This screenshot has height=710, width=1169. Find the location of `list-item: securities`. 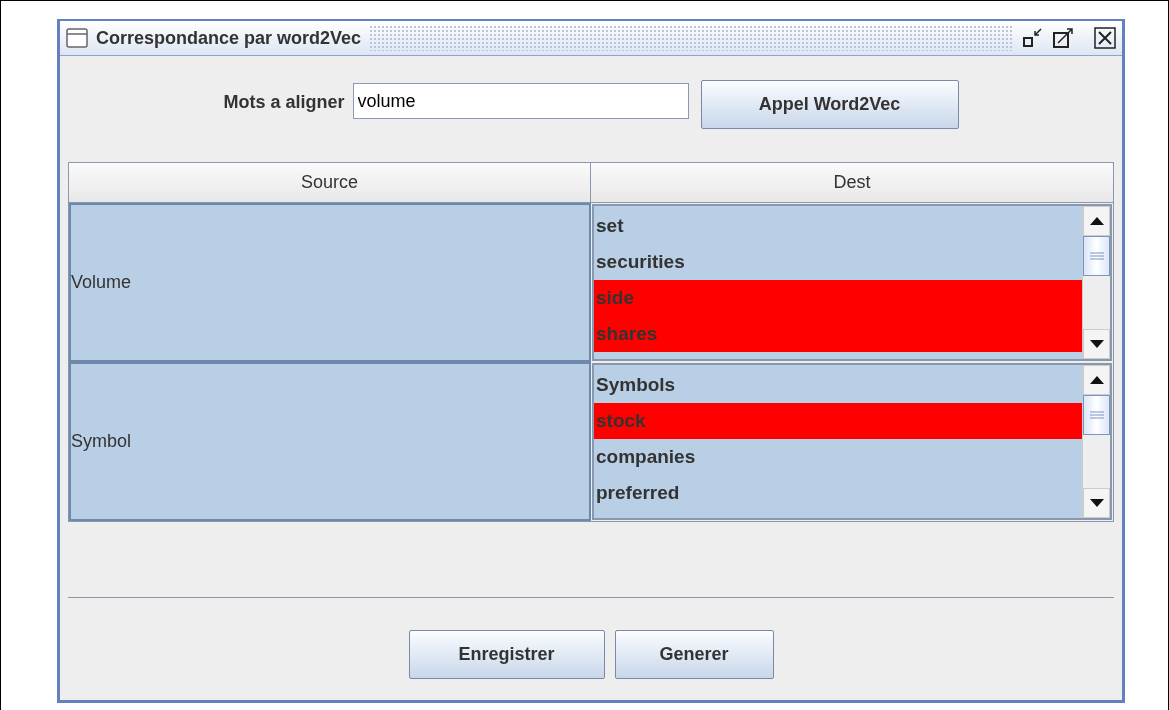

list-item: securities is located at coordinates (838, 262).